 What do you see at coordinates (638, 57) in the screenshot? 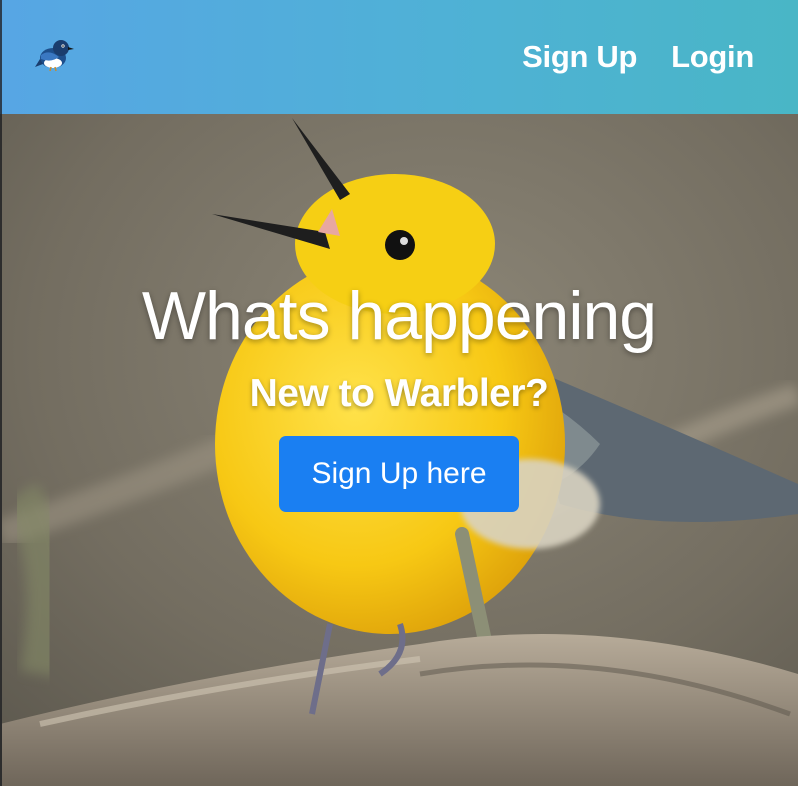
I see `nav-links: Sign Up Login` at bounding box center [638, 57].